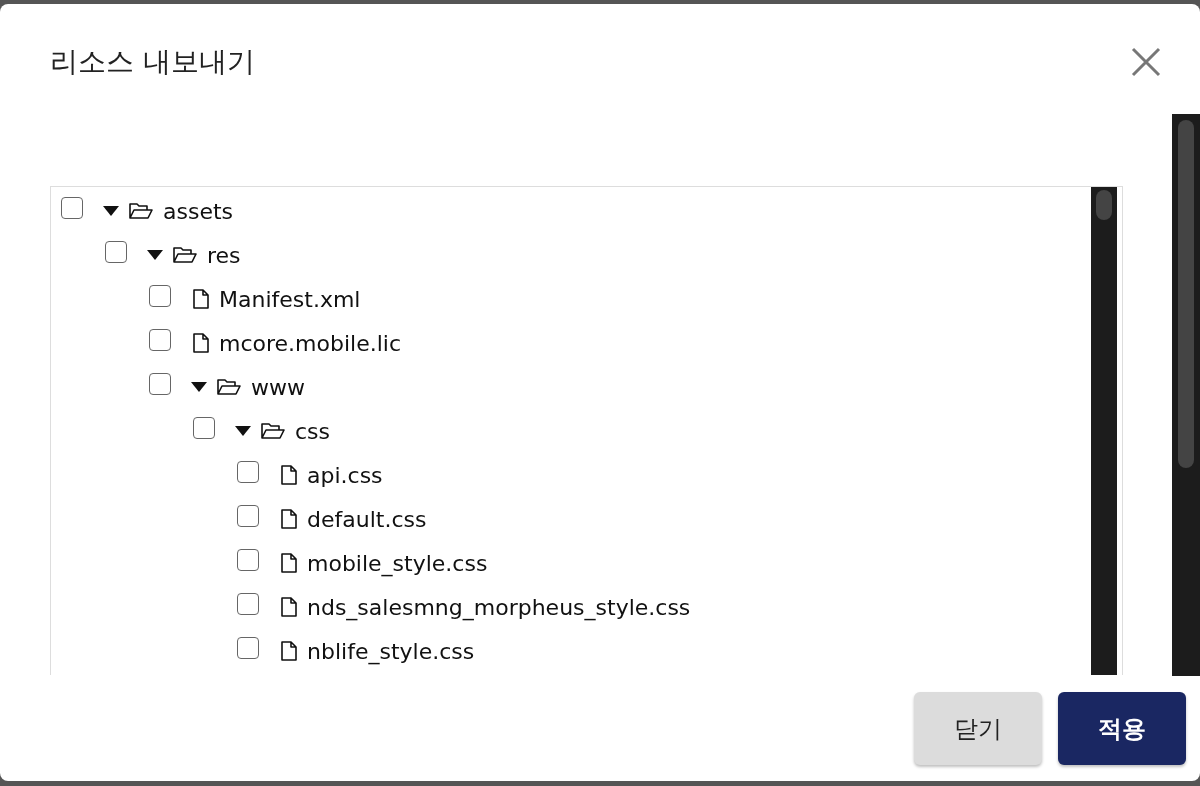 This screenshot has width=1200, height=786. I want to click on close-icon, so click(1146, 62).